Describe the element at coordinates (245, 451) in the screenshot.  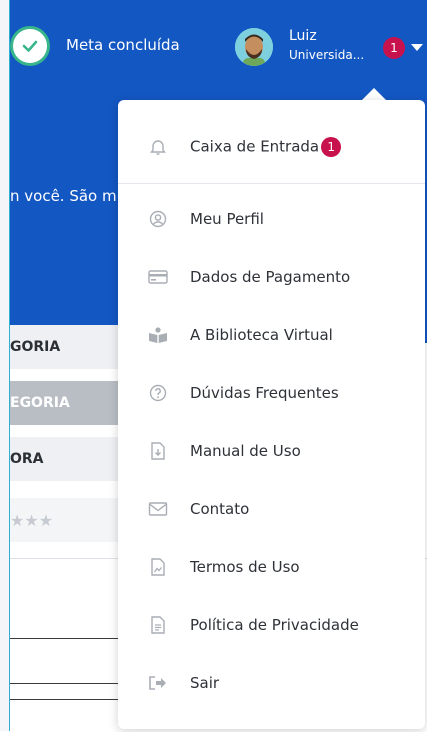
I see `menu-item-label: Manual de Uso` at that location.